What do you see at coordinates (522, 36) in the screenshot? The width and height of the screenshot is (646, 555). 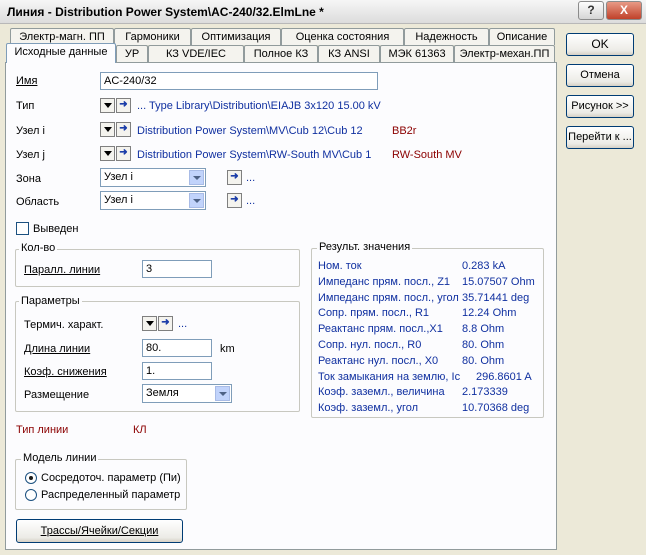 I see `tab-description: Описание` at bounding box center [522, 36].